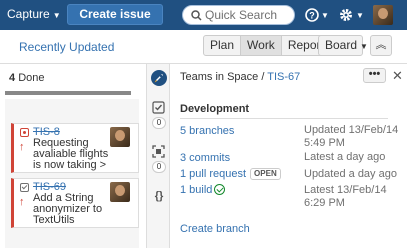 Image resolution: width=407 pixels, height=248 pixels. I want to click on pull-request-meta: Updated a day ago, so click(350, 174).